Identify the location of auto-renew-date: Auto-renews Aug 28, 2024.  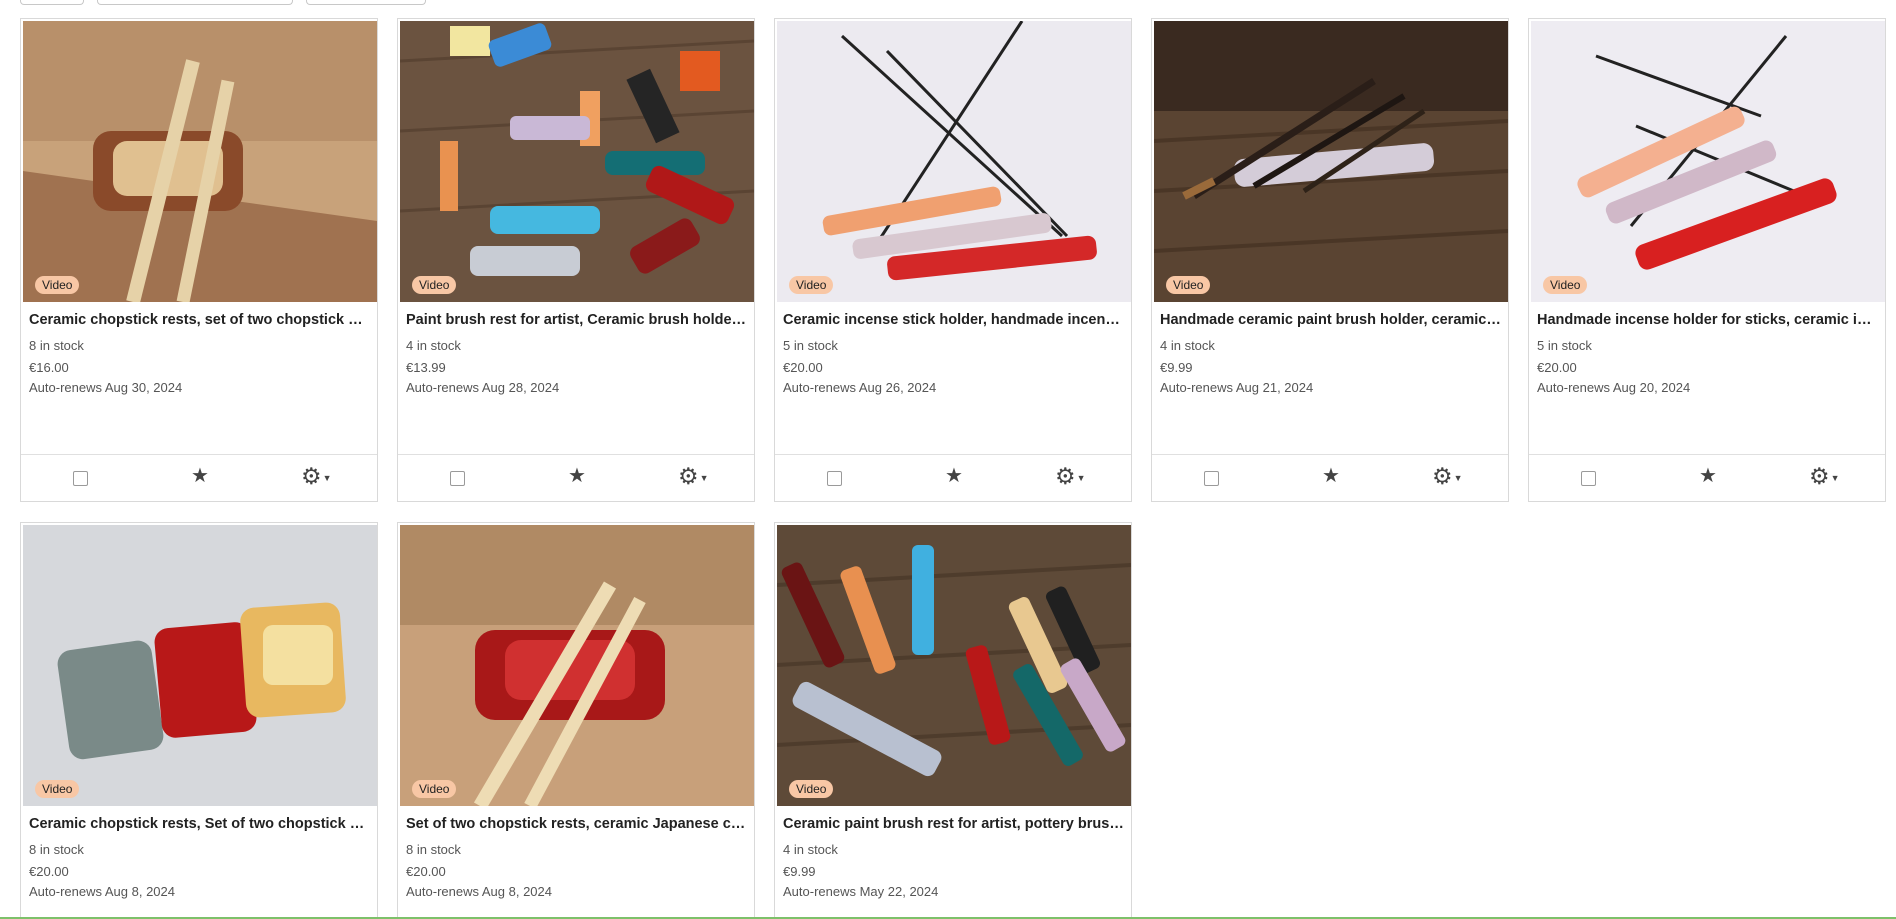
(483, 387).